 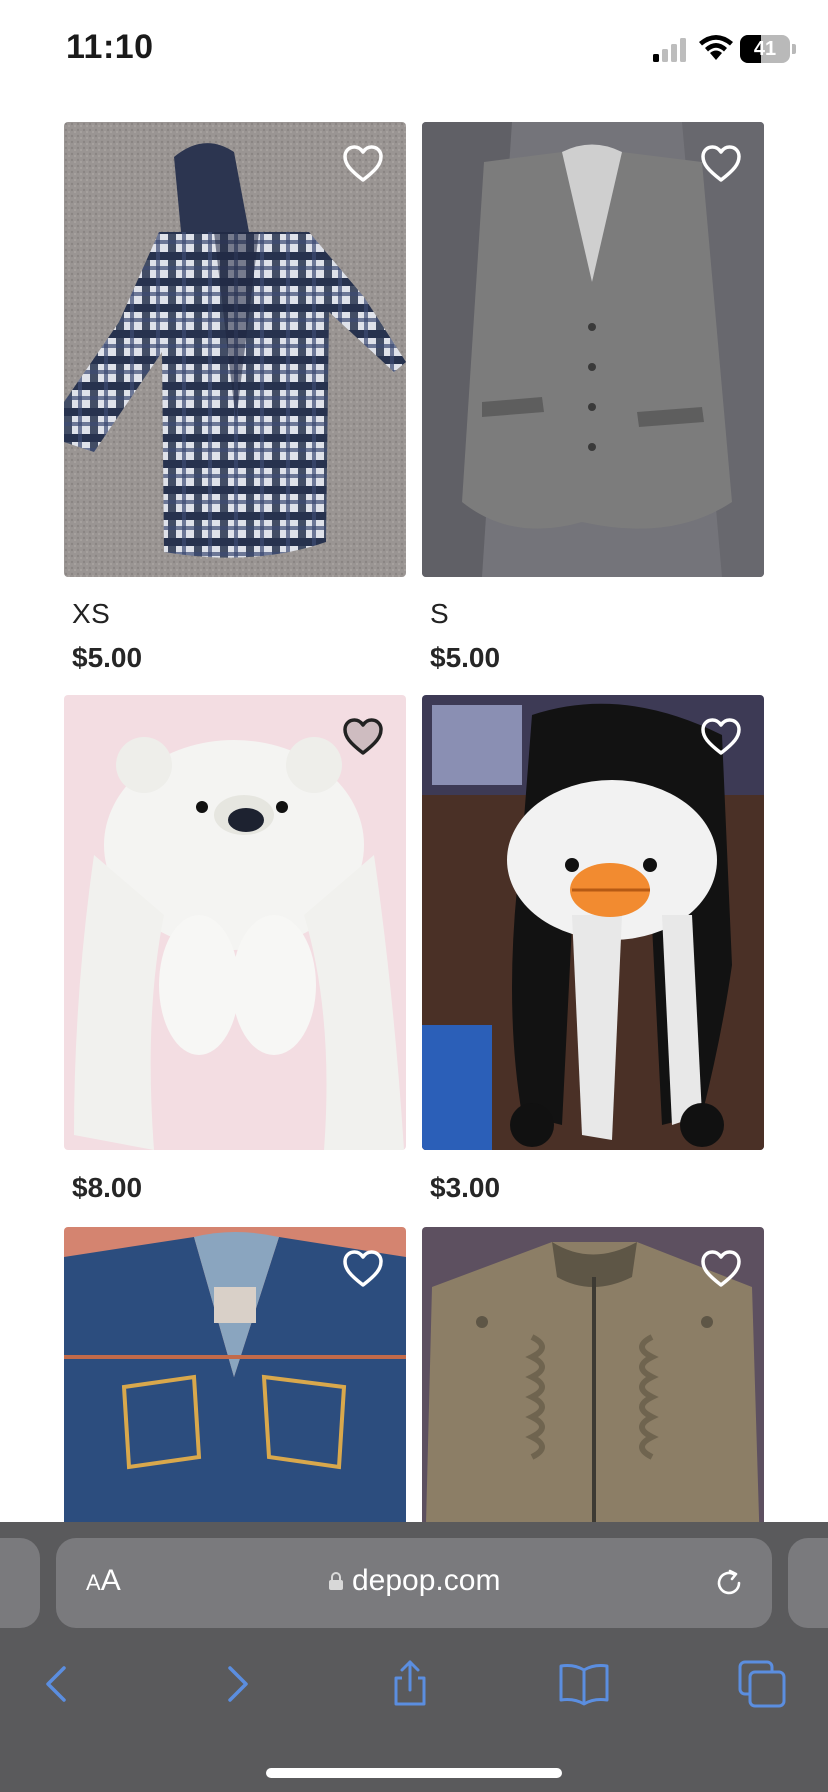 I want to click on listing-card: $8.00, so click(x=235, y=955).